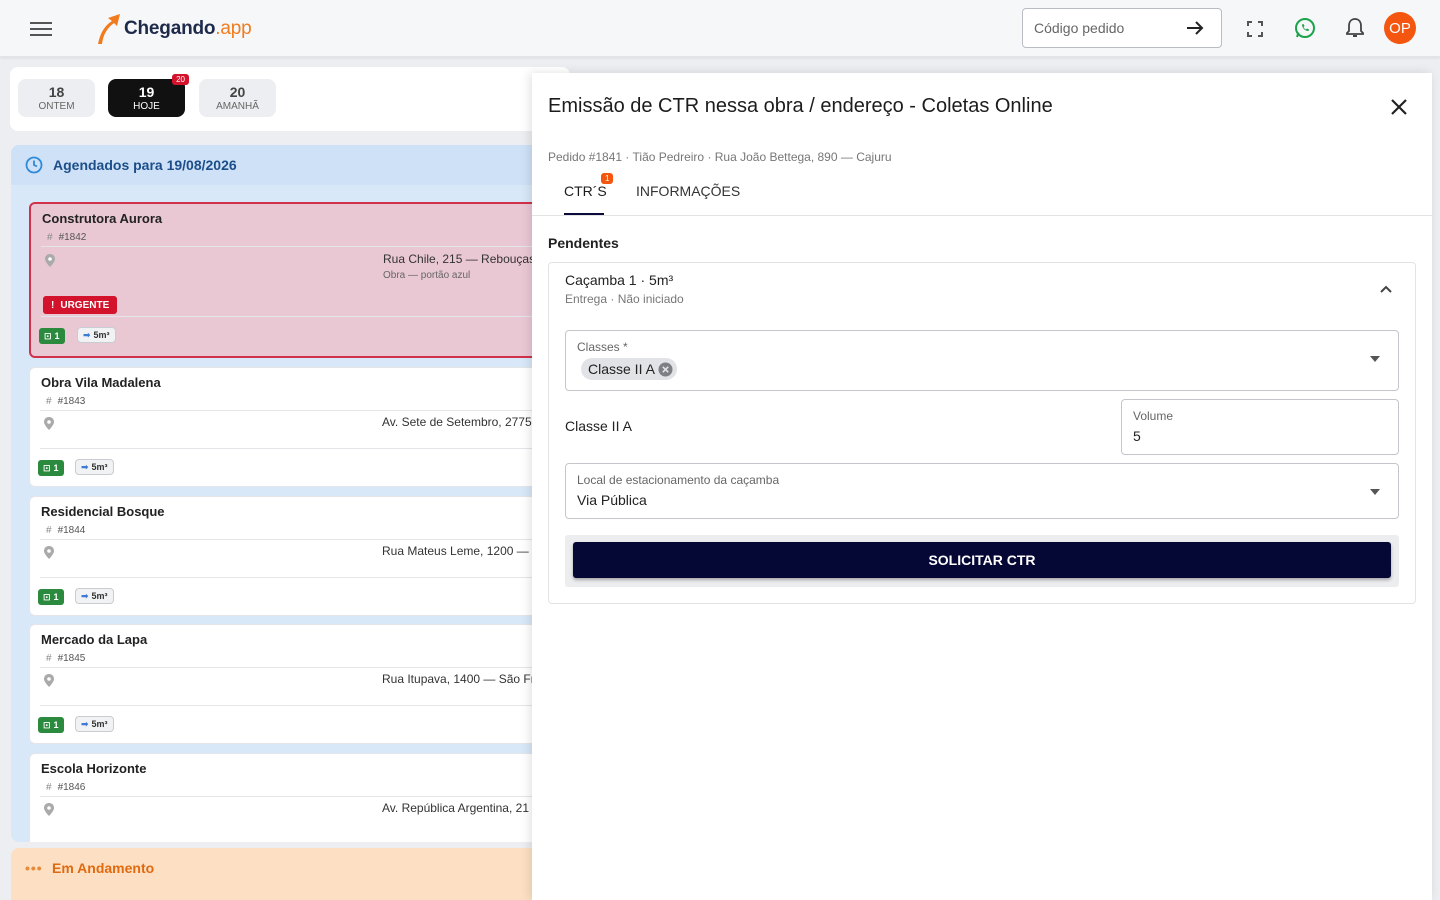  Describe the element at coordinates (53, 305) in the screenshot. I see `exclamation-icon: !` at that location.